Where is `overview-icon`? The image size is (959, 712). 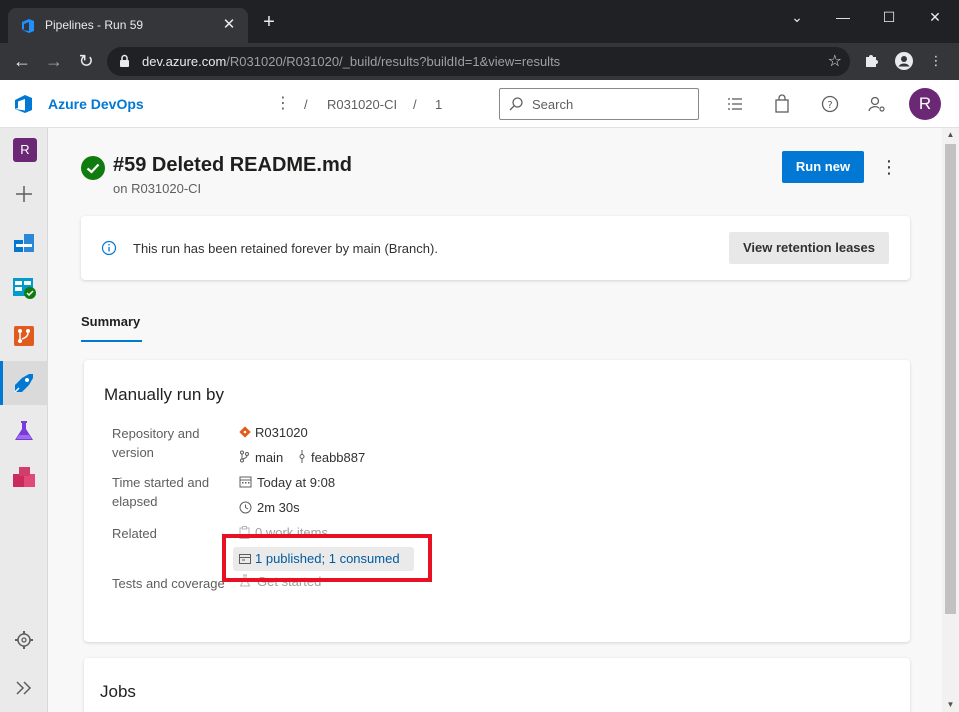 overview-icon is located at coordinates (24, 243).